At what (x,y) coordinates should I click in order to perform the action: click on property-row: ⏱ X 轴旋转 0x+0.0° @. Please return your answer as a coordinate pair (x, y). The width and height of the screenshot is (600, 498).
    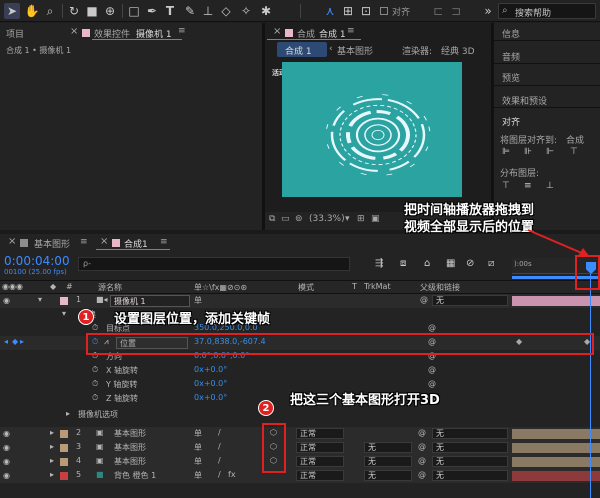
    Looking at the image, I should click on (300, 371).